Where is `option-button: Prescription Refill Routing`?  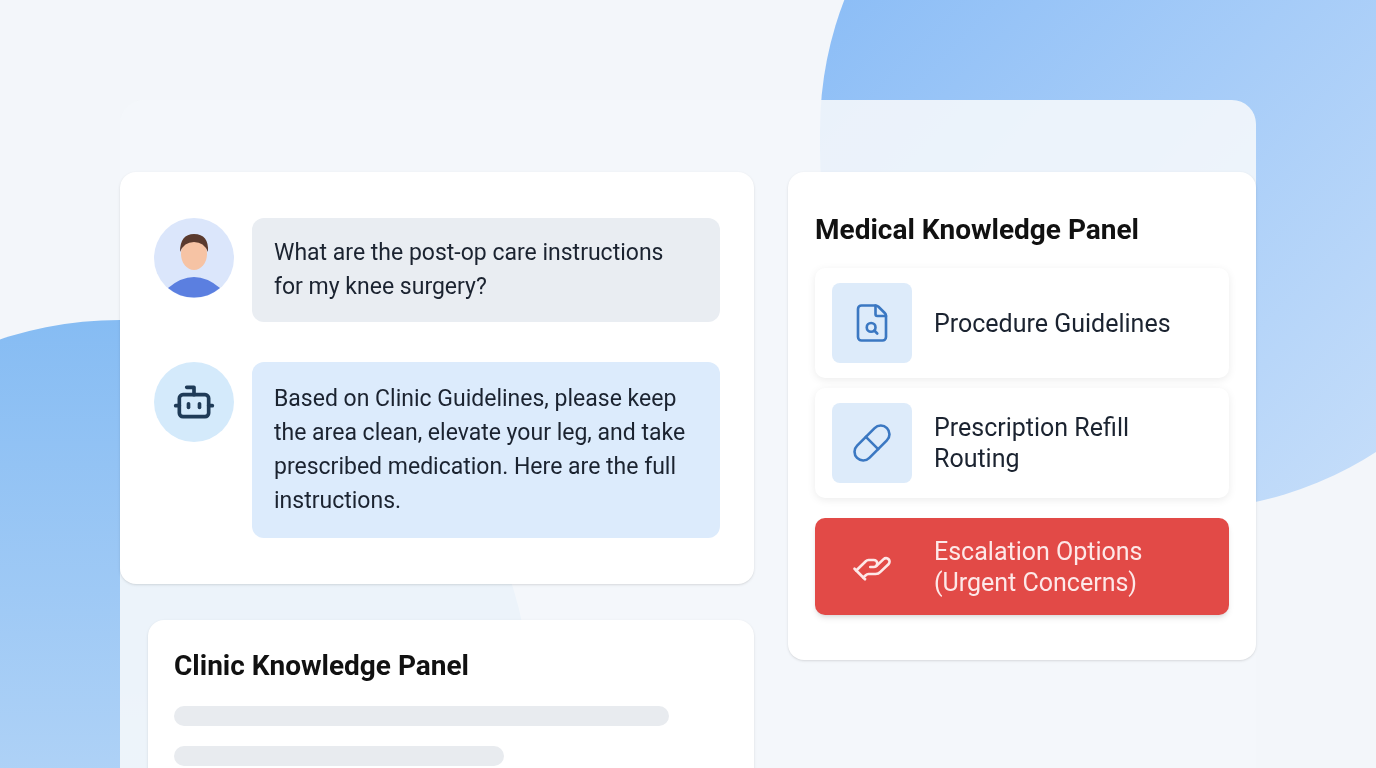 option-button: Prescription Refill Routing is located at coordinates (1022, 443).